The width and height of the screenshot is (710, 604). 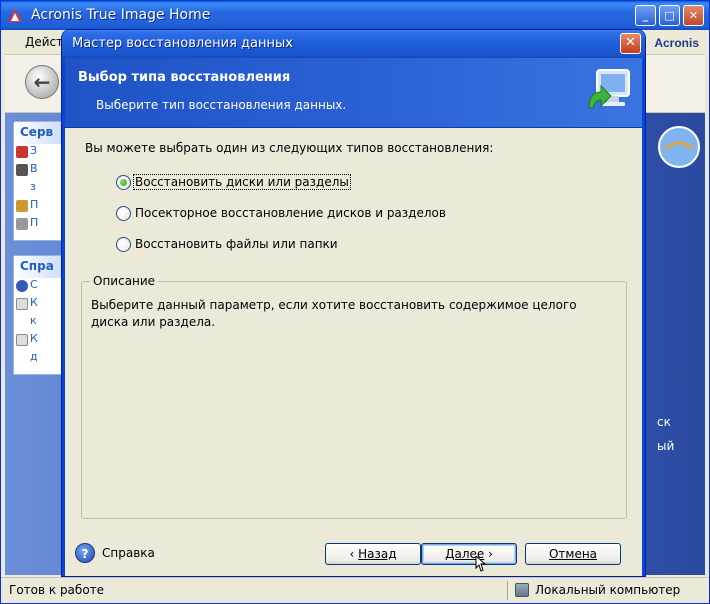 I want to click on hand-cursor-icon, so click(x=480, y=564).